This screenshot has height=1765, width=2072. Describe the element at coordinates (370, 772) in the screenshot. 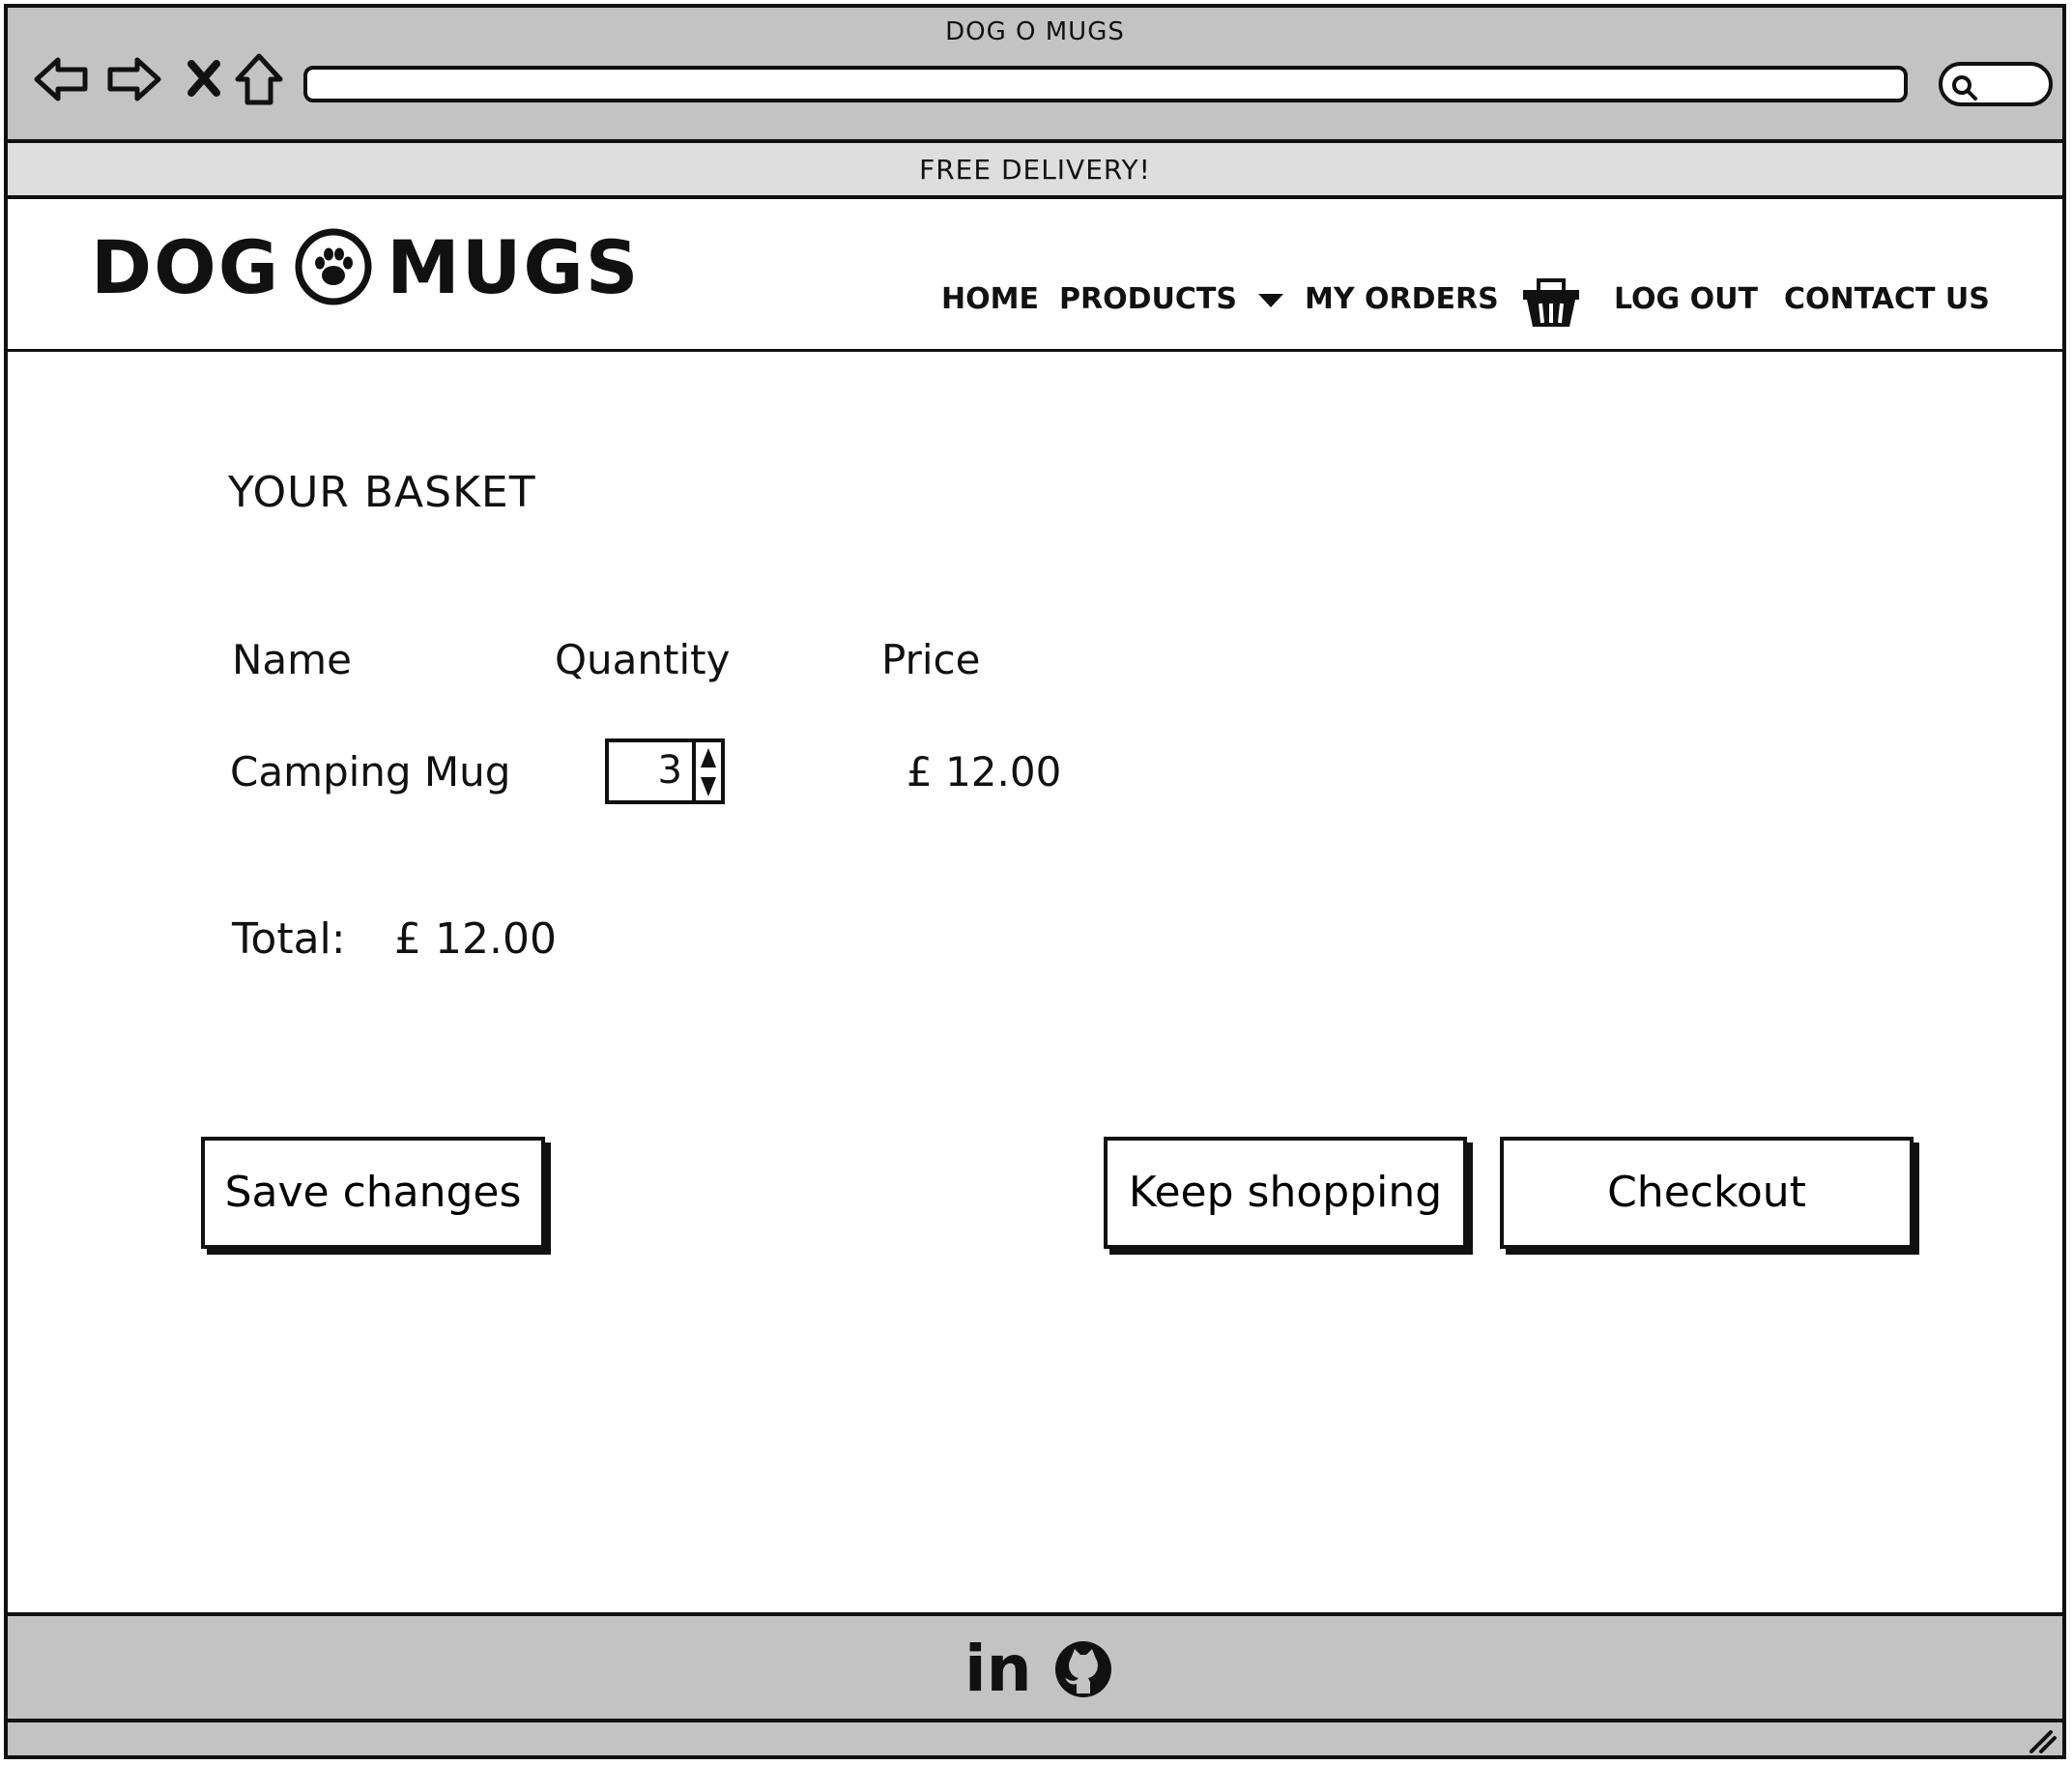

I see `item-name: Camping Mug` at that location.